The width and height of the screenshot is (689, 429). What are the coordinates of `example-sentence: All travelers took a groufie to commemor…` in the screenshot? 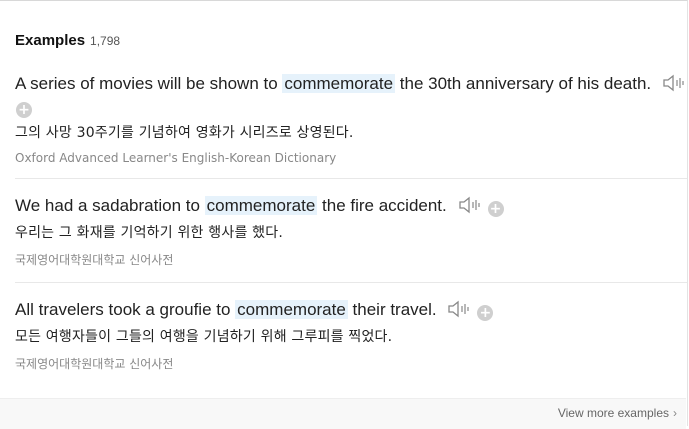 It's located at (351, 310).